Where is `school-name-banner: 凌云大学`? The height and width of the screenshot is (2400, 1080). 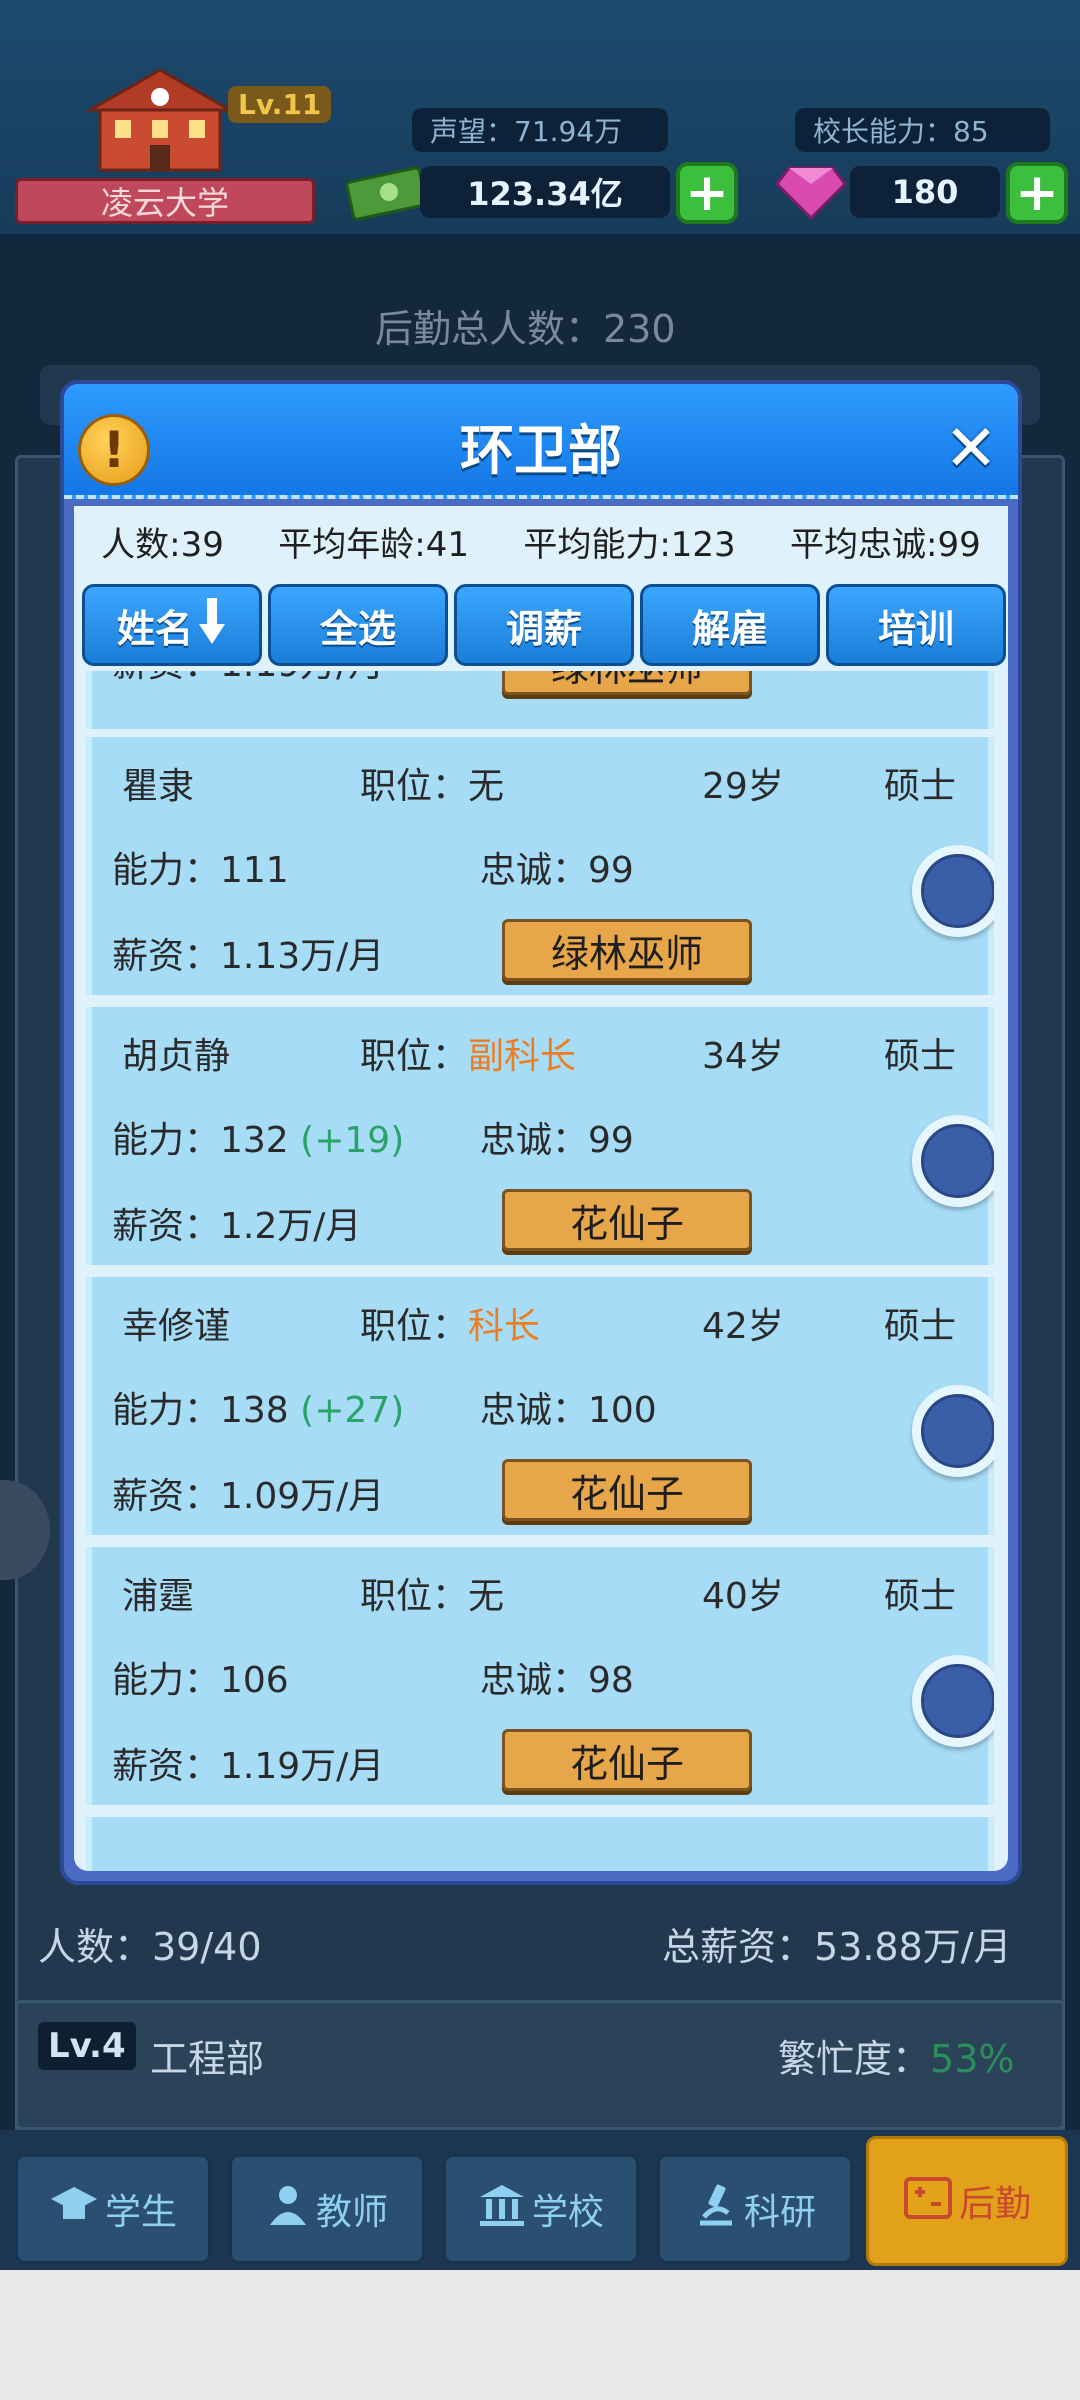
school-name-banner: 凌云大学 is located at coordinates (165, 201).